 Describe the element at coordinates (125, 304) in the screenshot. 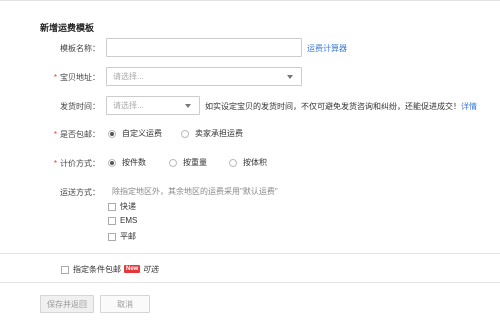

I see `cancel-button: 取消` at that location.